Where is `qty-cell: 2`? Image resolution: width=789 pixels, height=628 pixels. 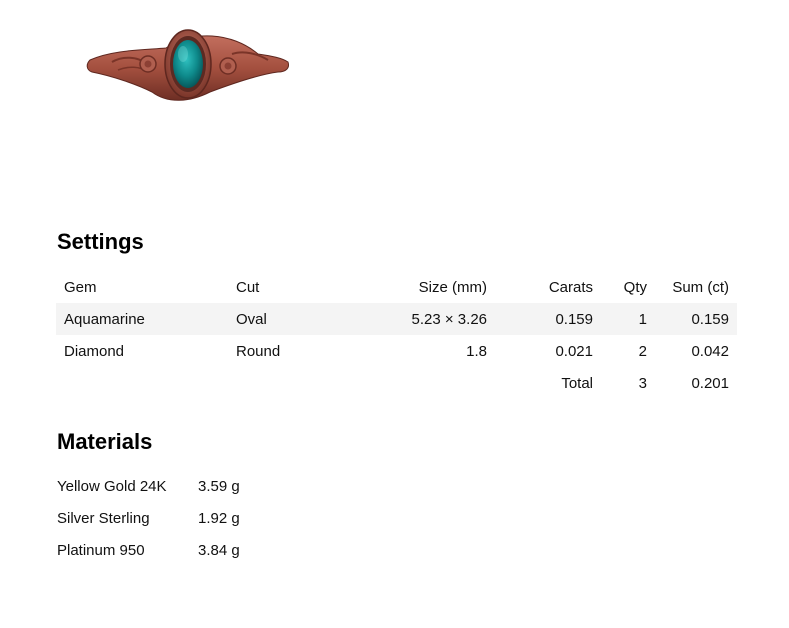
qty-cell: 2 is located at coordinates (642, 351).